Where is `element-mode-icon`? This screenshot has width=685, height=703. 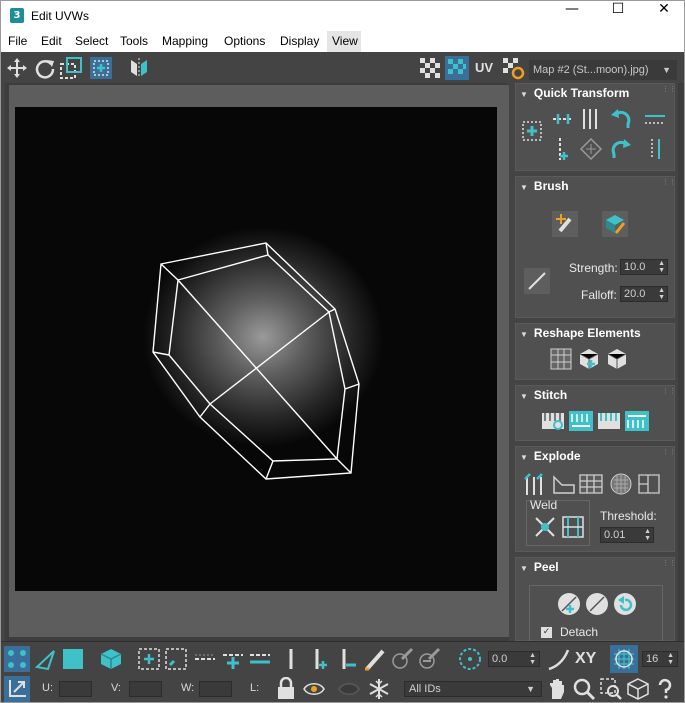 element-mode-icon is located at coordinates (111, 659).